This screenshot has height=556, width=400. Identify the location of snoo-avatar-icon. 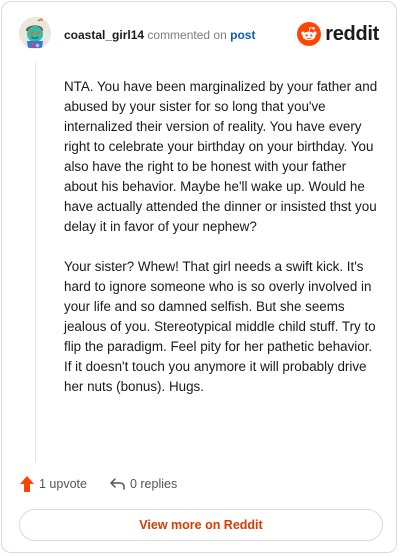
(35, 33).